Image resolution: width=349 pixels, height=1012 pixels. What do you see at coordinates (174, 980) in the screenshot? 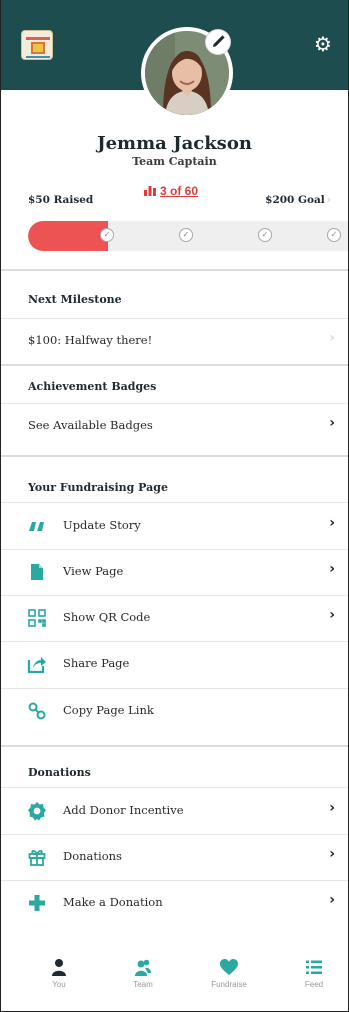
I see `bottom-tab-bar: You Team Fundraise Feed` at bounding box center [174, 980].